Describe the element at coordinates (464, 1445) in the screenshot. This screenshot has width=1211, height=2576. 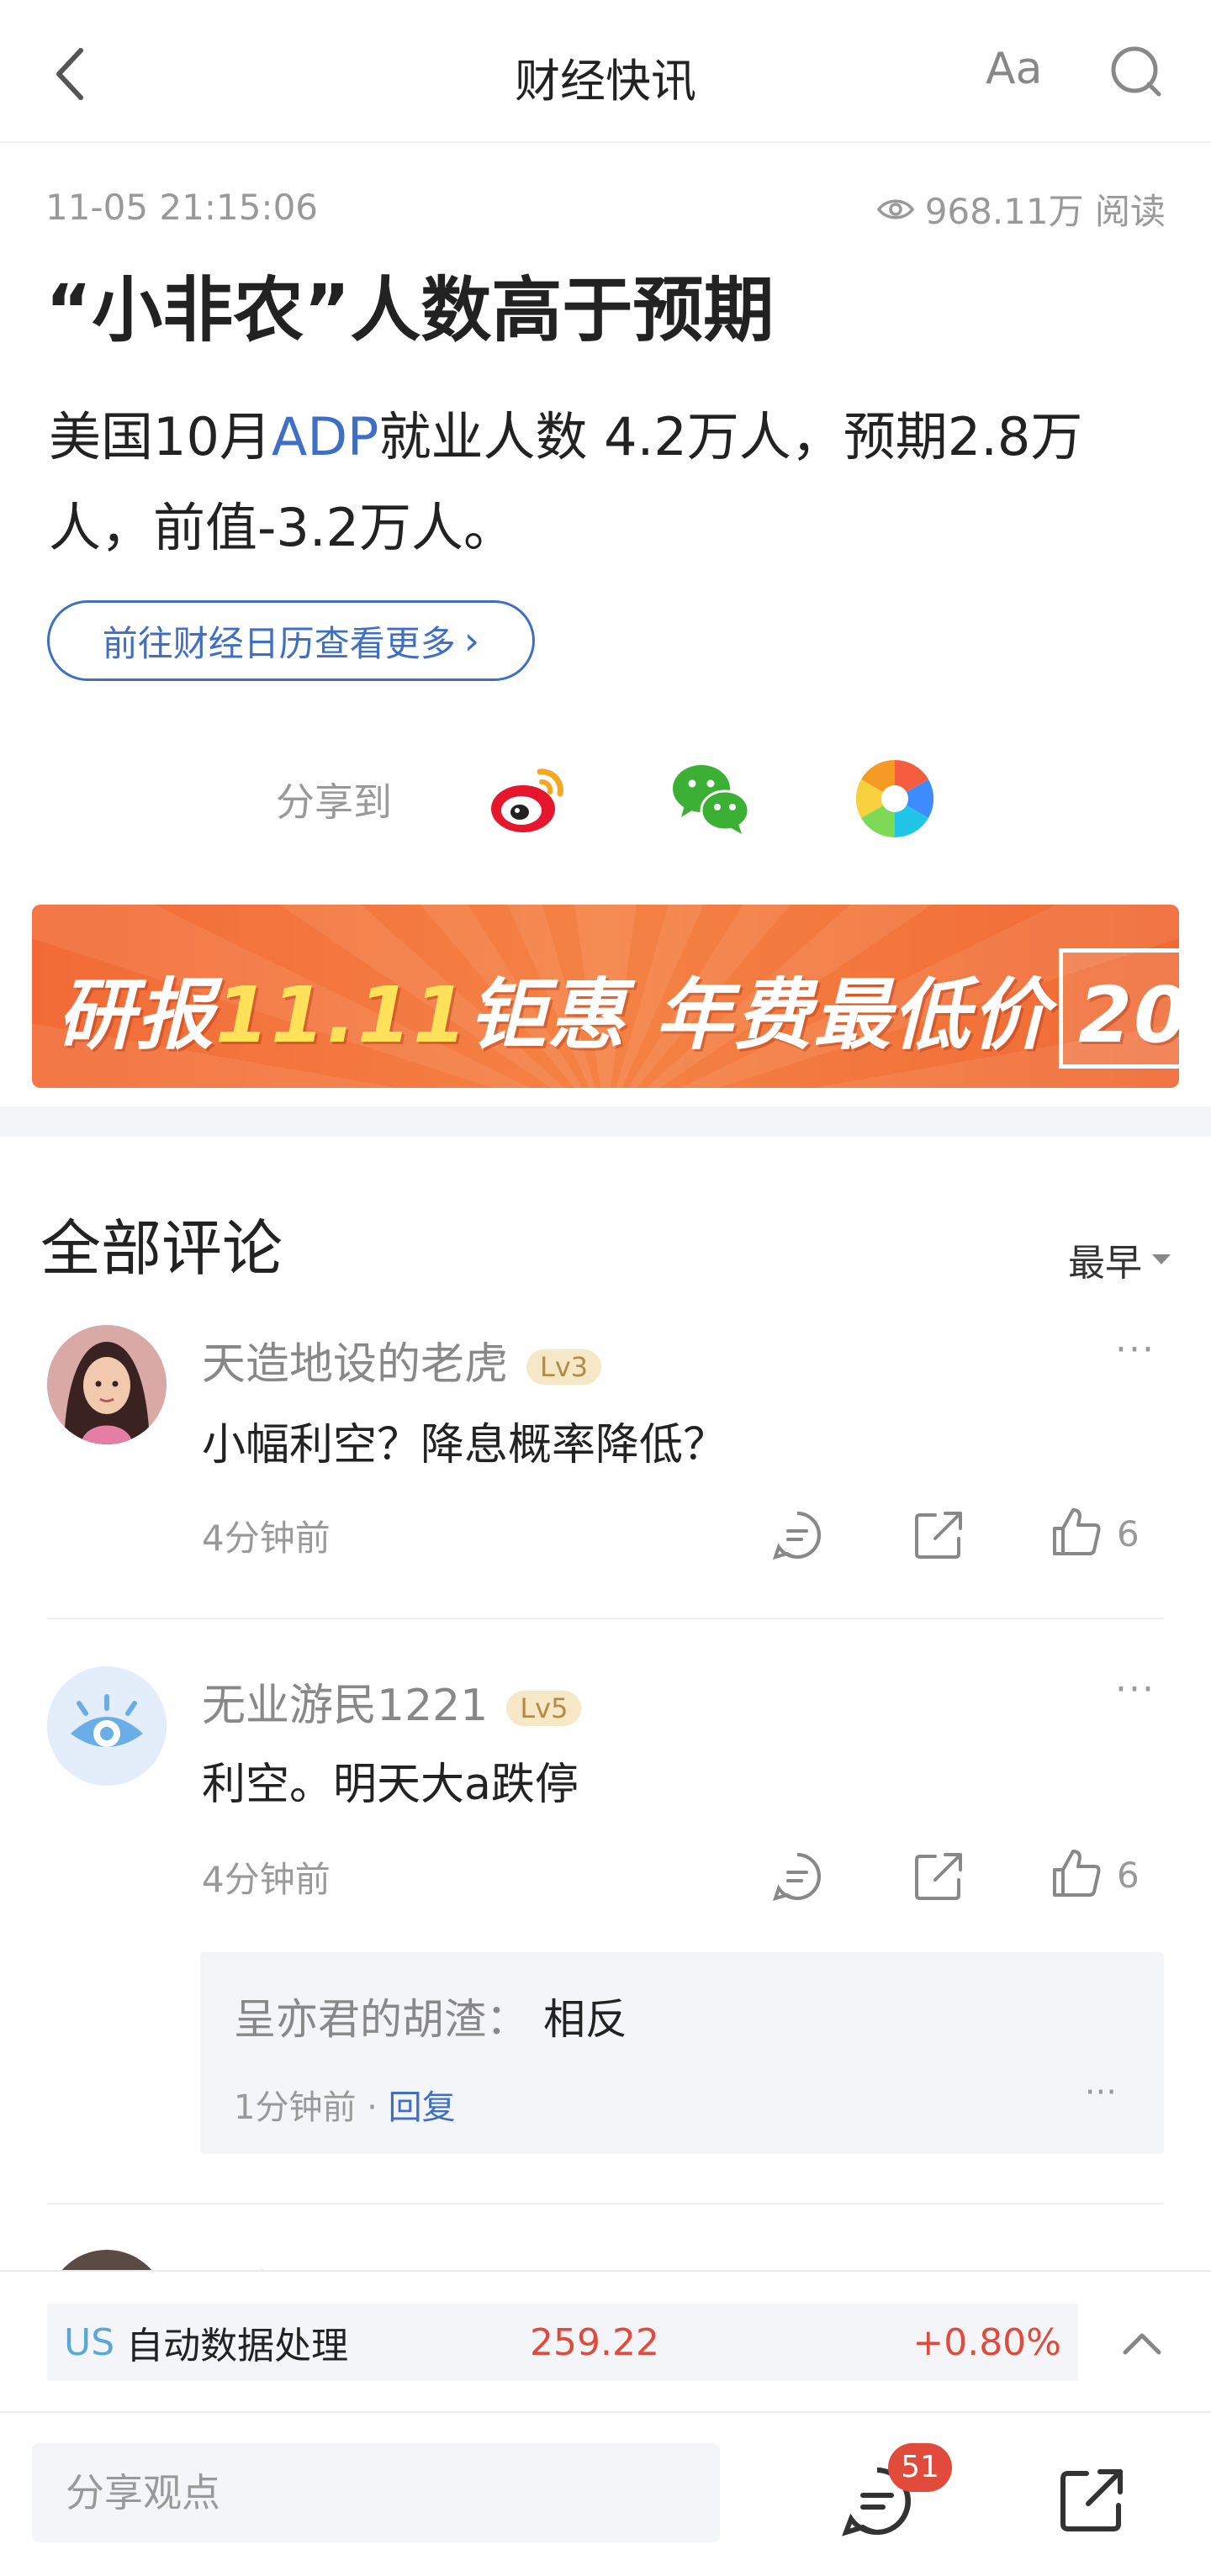
I see `comment-text: 小幅利空？降息概率降低？` at that location.